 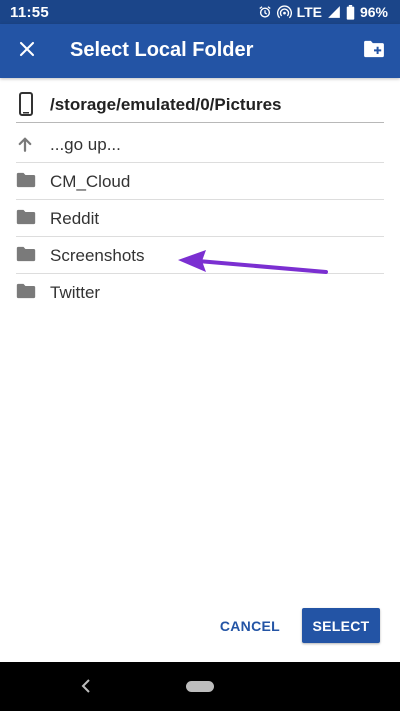 I want to click on list-item-label: Twitter, so click(x=75, y=292).